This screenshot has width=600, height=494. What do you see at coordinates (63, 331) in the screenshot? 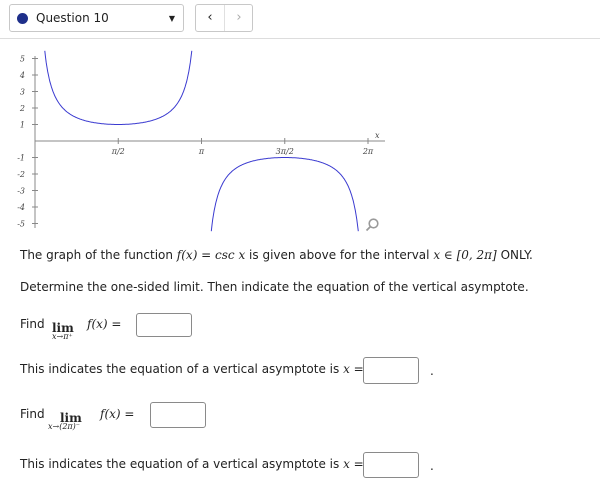
I see `q1-limit: lim x→π⁺` at bounding box center [63, 331].